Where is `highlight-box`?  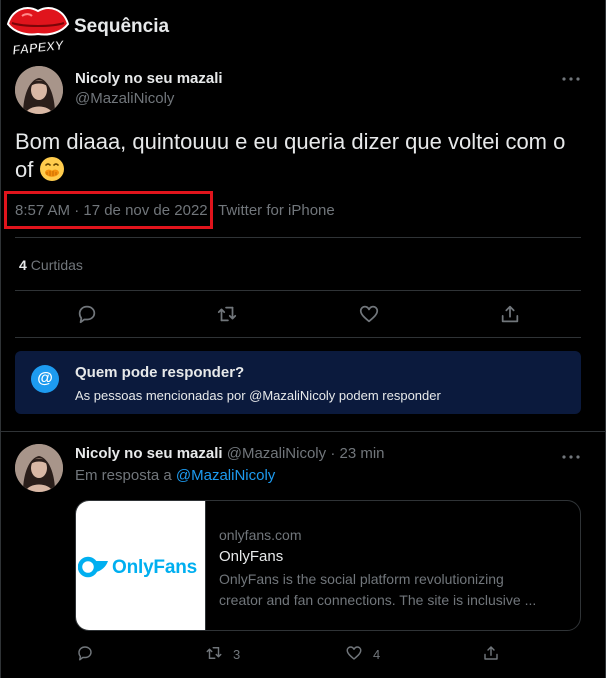 highlight-box is located at coordinates (108, 210).